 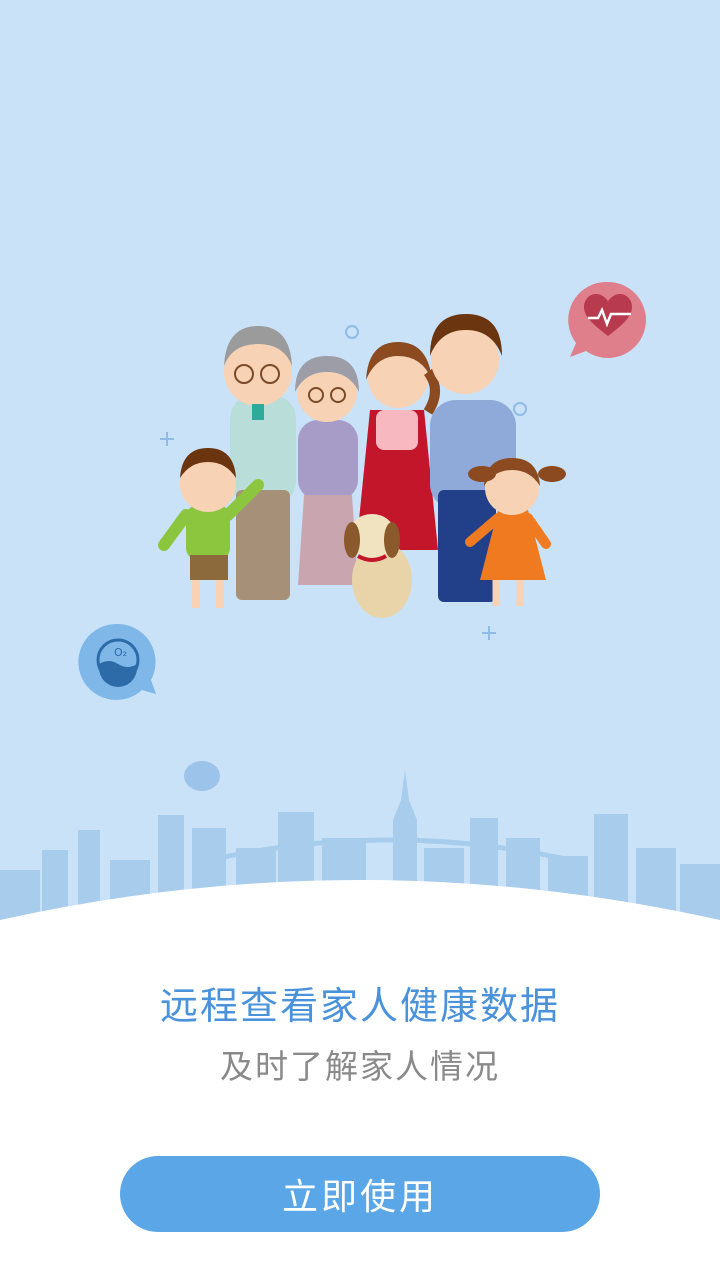 What do you see at coordinates (359, 1197) in the screenshot?
I see `start-using-button-label: 立即使用` at bounding box center [359, 1197].